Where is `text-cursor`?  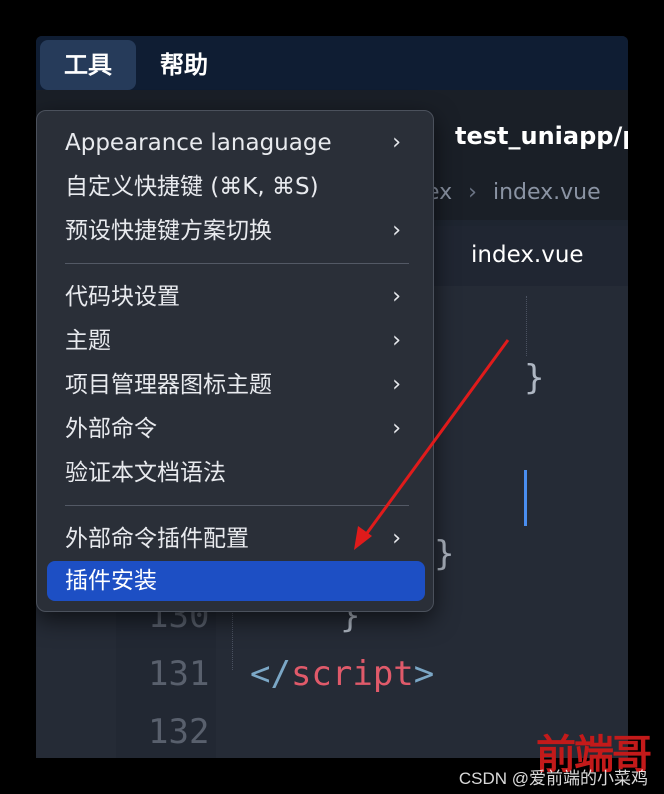 text-cursor is located at coordinates (525, 498).